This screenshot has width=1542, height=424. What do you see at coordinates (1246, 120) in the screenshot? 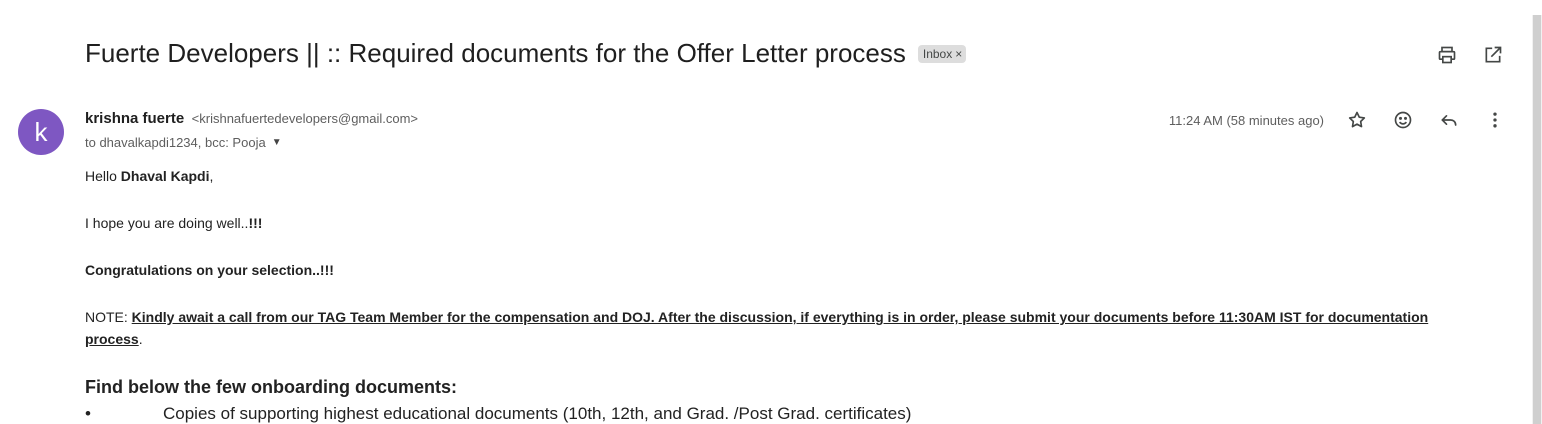
I see `timestamp: 11:24 AM (58 minutes ago)` at bounding box center [1246, 120].